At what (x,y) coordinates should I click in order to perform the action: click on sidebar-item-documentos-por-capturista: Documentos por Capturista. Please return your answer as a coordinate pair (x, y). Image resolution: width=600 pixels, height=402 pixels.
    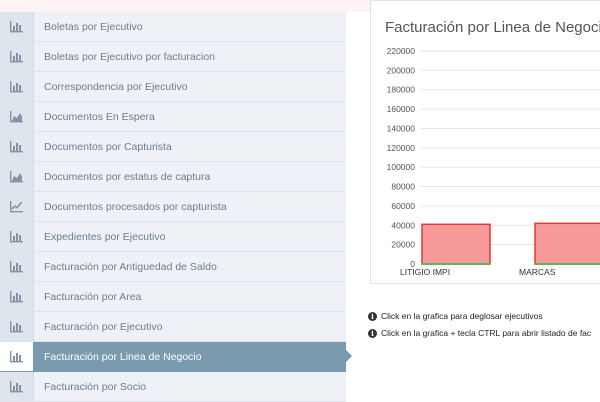
    Looking at the image, I should click on (173, 147).